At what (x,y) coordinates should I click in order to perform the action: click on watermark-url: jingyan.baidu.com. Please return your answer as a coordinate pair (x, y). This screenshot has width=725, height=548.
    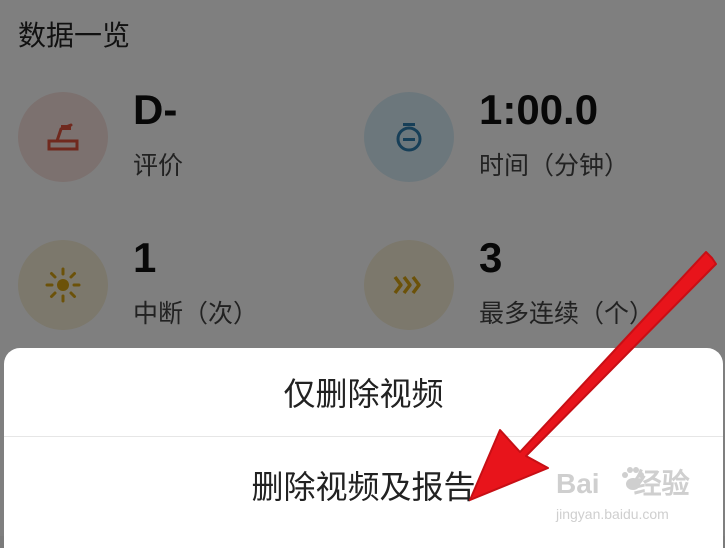
    Looking at the image, I should click on (612, 514).